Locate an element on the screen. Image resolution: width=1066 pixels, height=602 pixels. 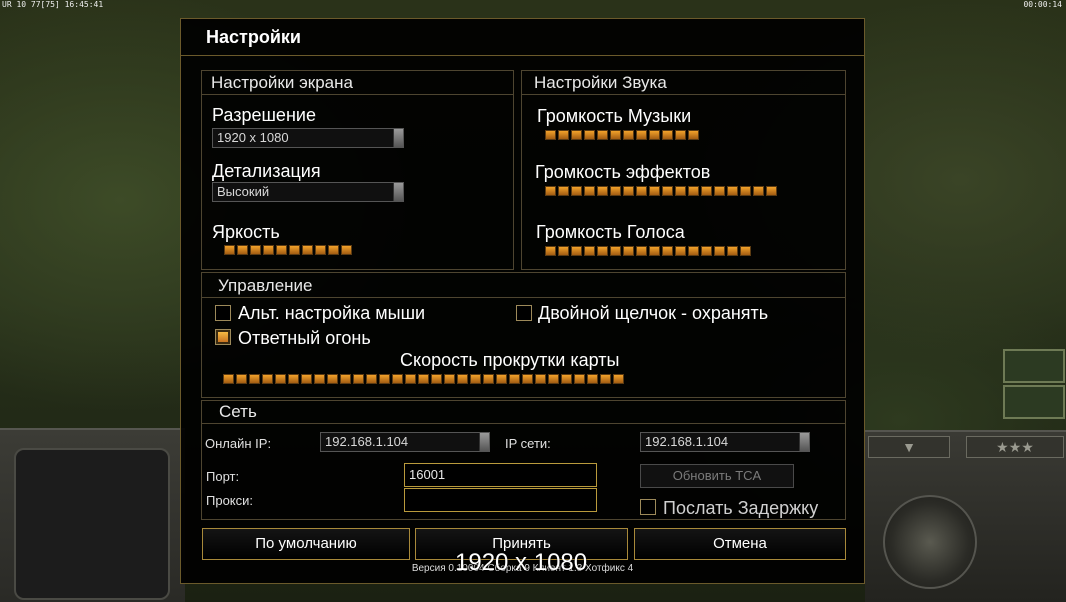
alt-mouse-checkbox is located at coordinates (223, 313).